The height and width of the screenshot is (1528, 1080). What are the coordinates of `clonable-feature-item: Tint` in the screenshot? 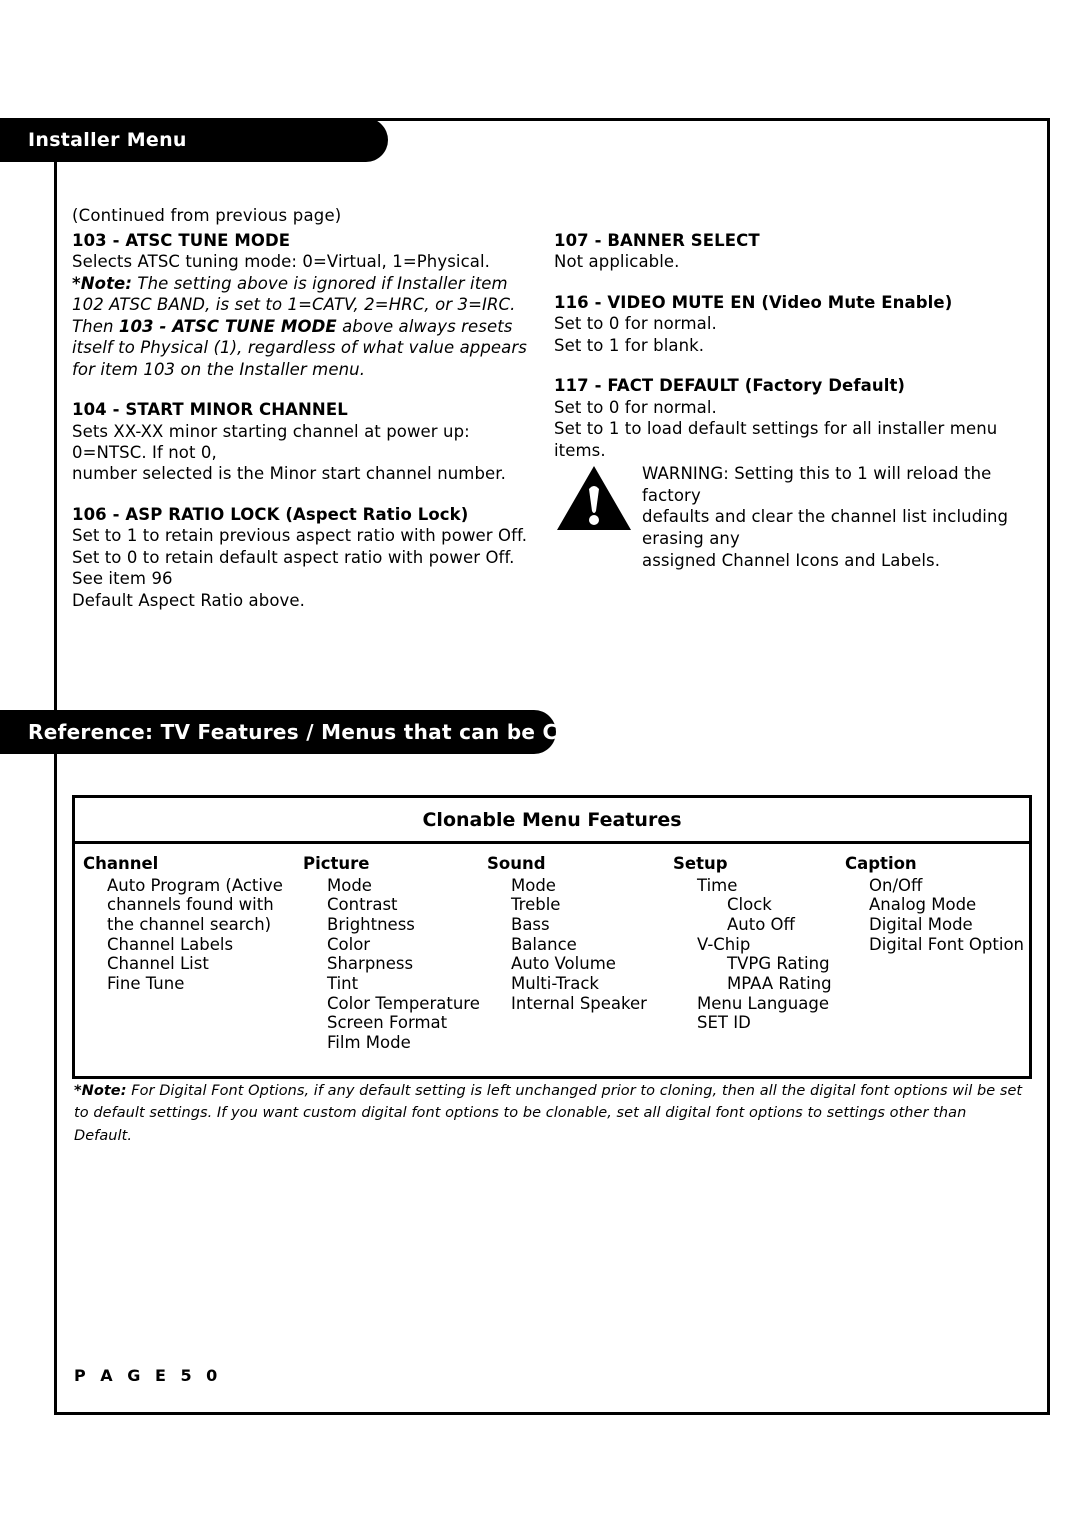 It's located at (343, 983).